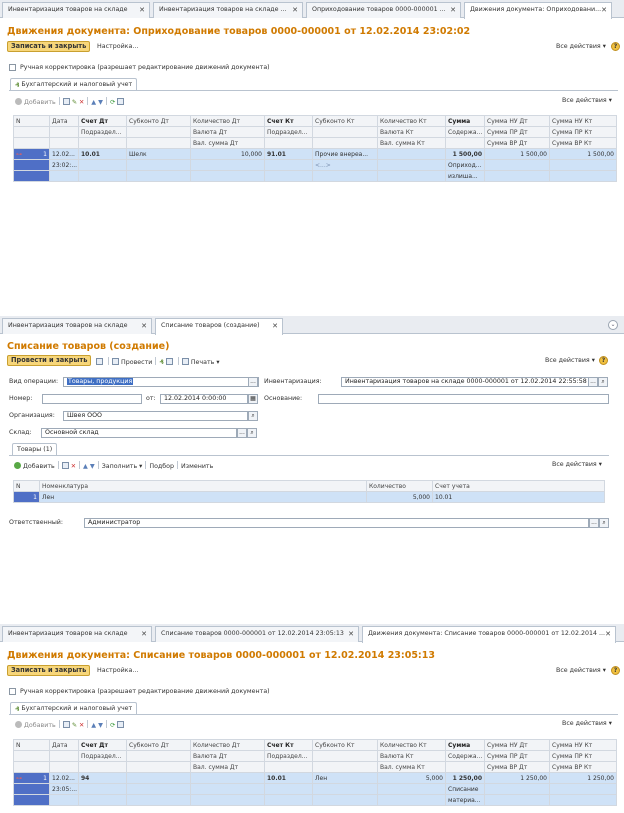 The height and width of the screenshot is (813, 624). I want to click on operation-field: Товары, продукция, so click(161, 382).